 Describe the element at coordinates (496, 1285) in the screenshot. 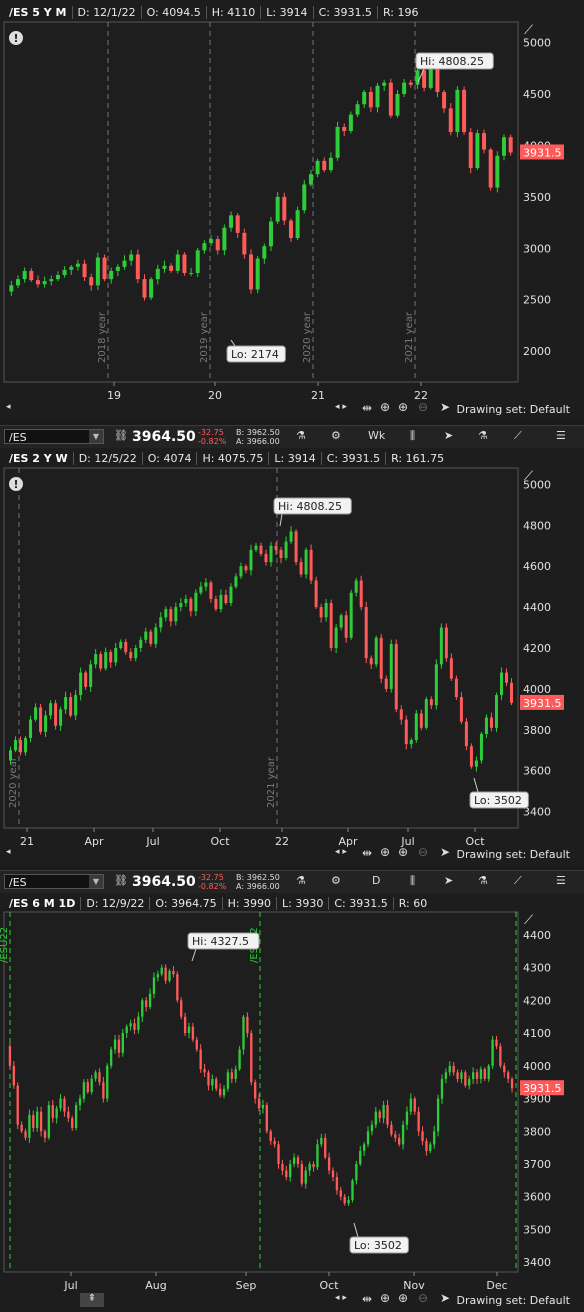

I see `x-tick-label: Dec` at that location.